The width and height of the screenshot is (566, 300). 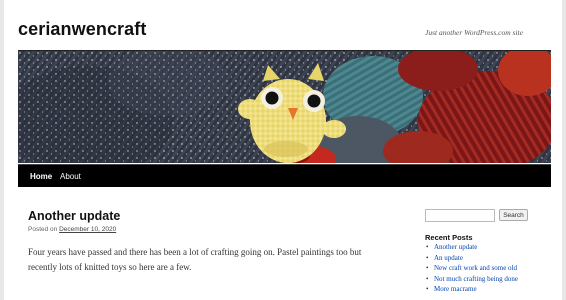 What do you see at coordinates (43, 229) in the screenshot?
I see `post-meta-prefix: Posted on` at bounding box center [43, 229].